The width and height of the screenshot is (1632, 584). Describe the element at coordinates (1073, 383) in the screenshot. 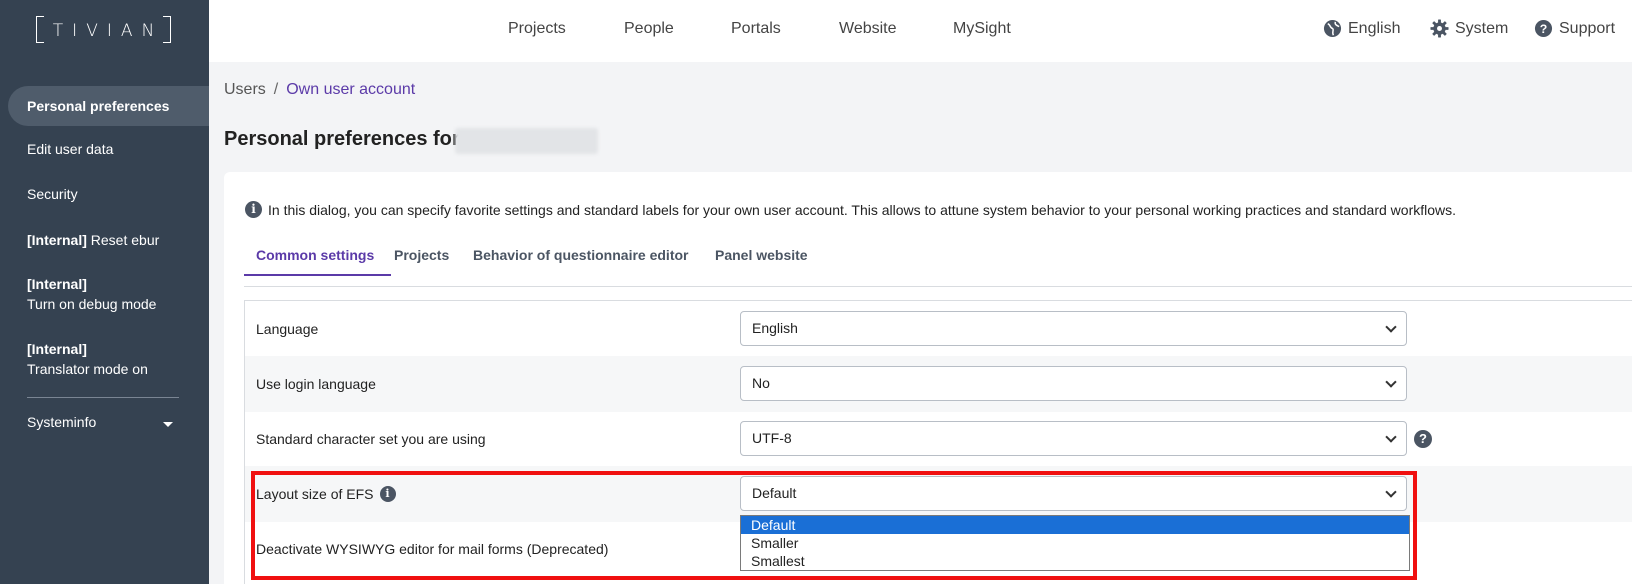

I see `use-login-language-select: No` at that location.